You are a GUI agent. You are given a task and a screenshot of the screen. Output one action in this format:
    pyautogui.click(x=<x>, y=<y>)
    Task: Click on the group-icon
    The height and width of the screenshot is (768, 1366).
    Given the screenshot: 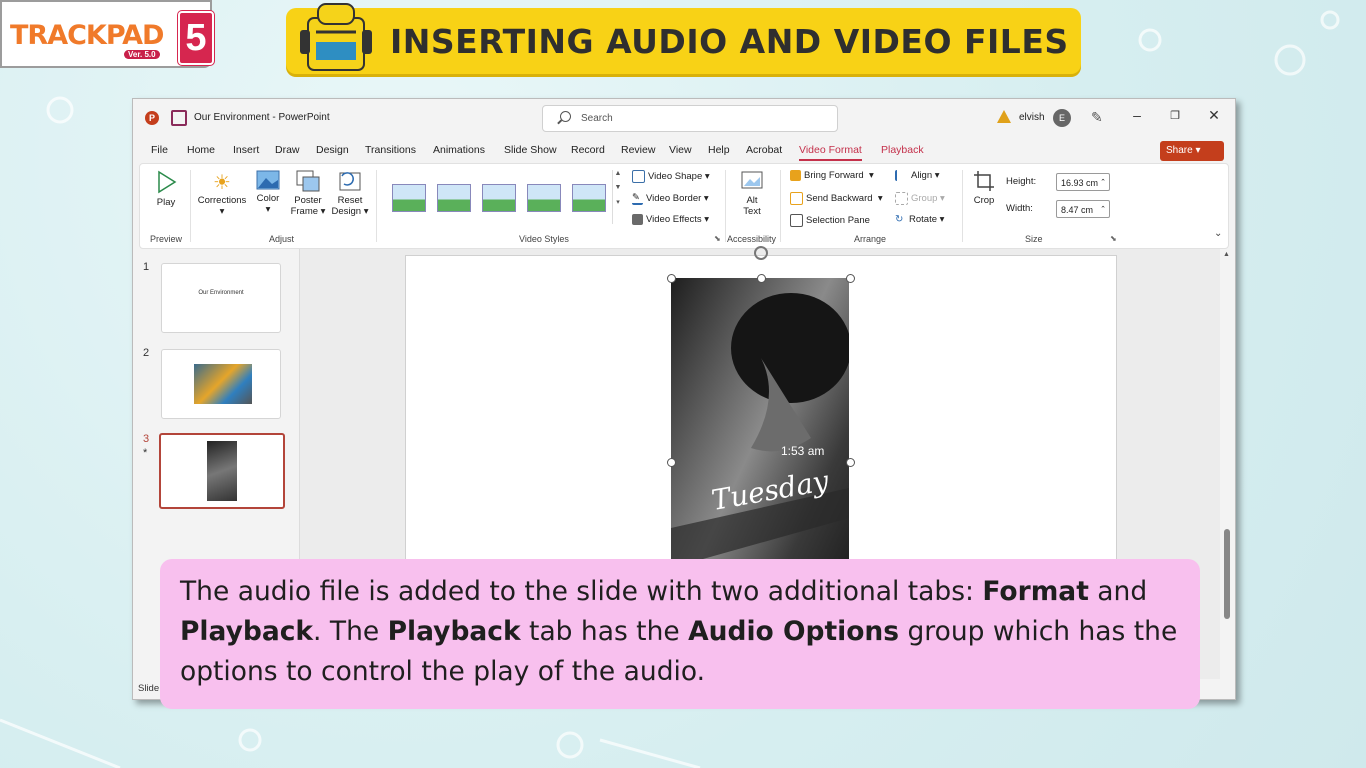 What is the action you would take?
    pyautogui.click(x=901, y=198)
    